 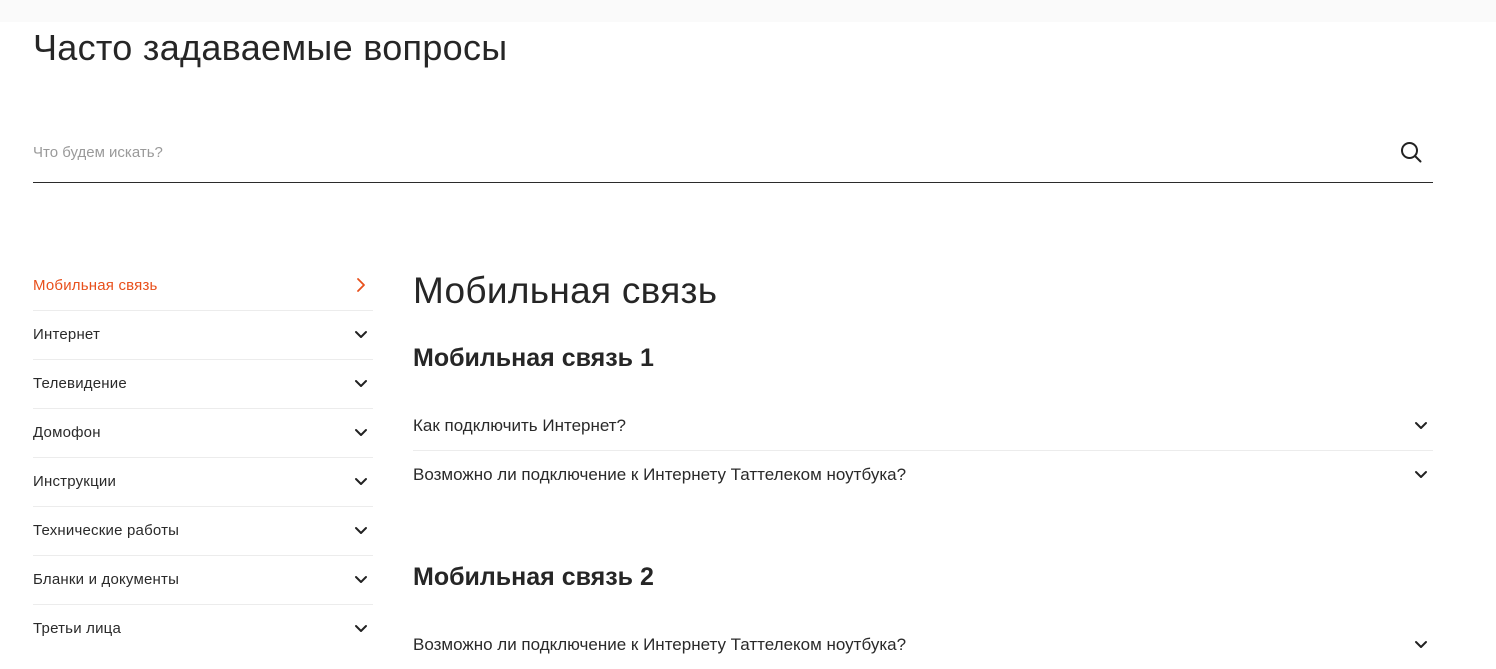 What do you see at coordinates (533, 358) in the screenshot?
I see `subsection-title: Мобильная связь 1` at bounding box center [533, 358].